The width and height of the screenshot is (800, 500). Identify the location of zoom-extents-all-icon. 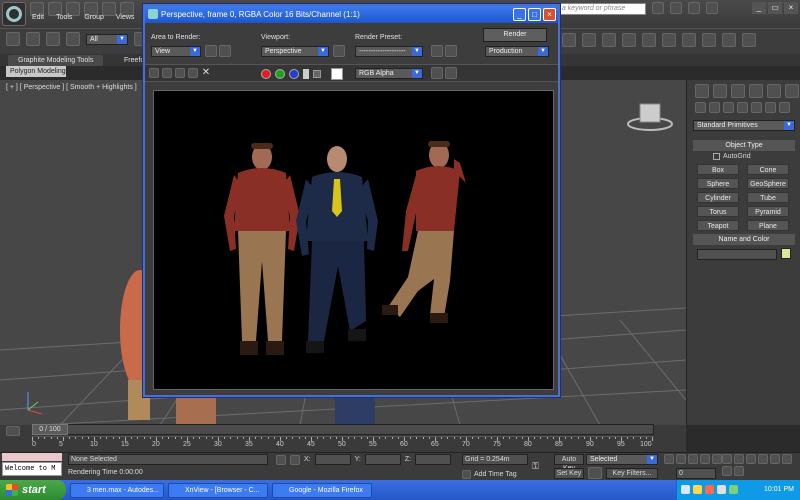
(763, 459).